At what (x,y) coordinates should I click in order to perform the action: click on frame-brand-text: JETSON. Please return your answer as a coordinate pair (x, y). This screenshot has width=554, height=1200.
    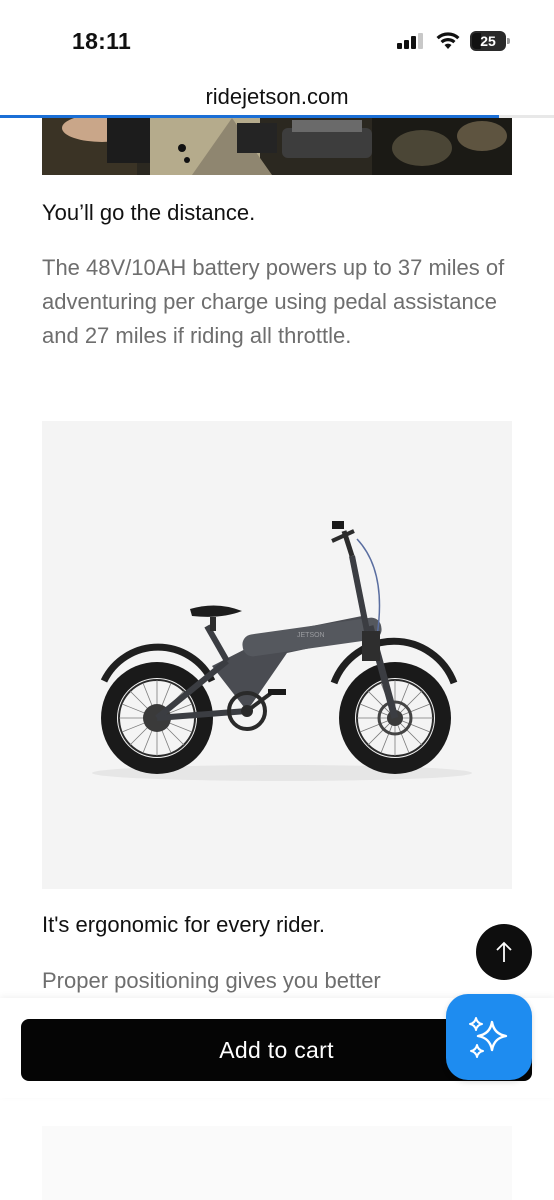
    Looking at the image, I should click on (311, 635).